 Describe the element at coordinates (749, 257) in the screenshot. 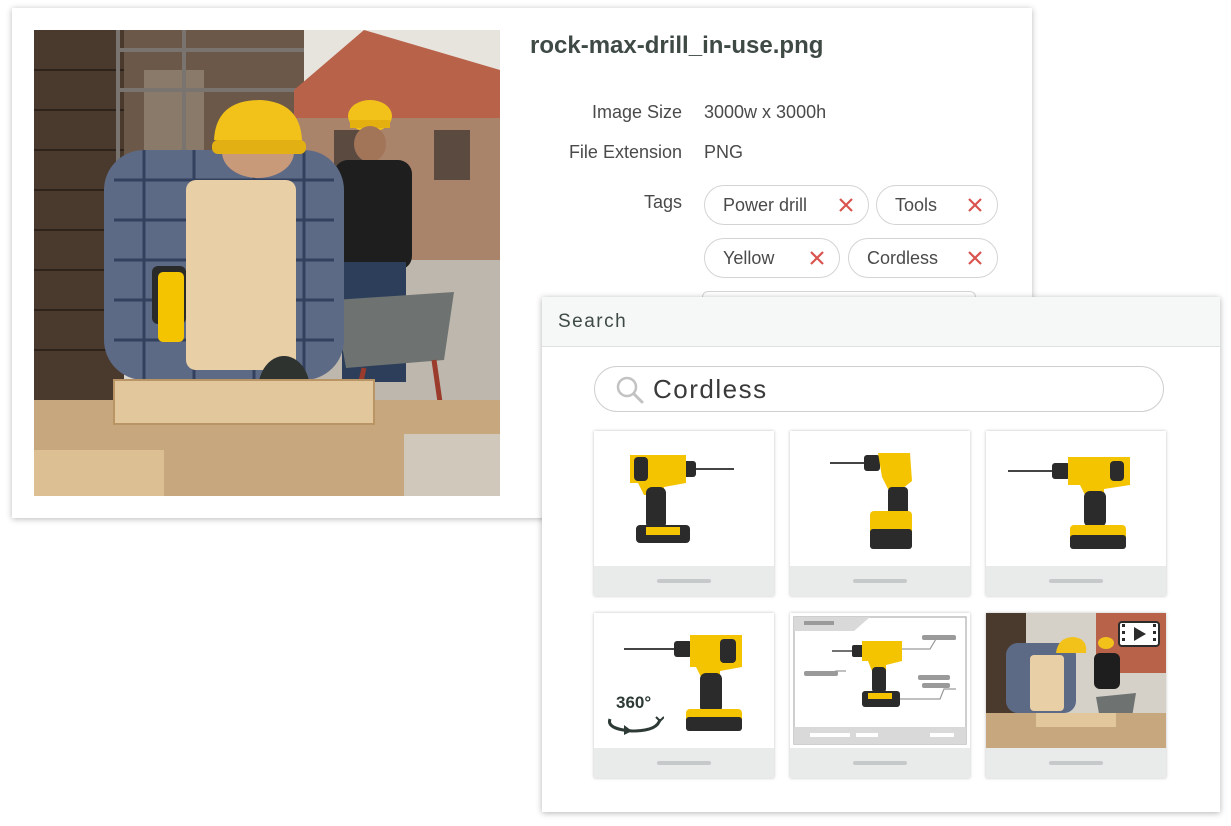

I see `tag-label: Yellow` at that location.